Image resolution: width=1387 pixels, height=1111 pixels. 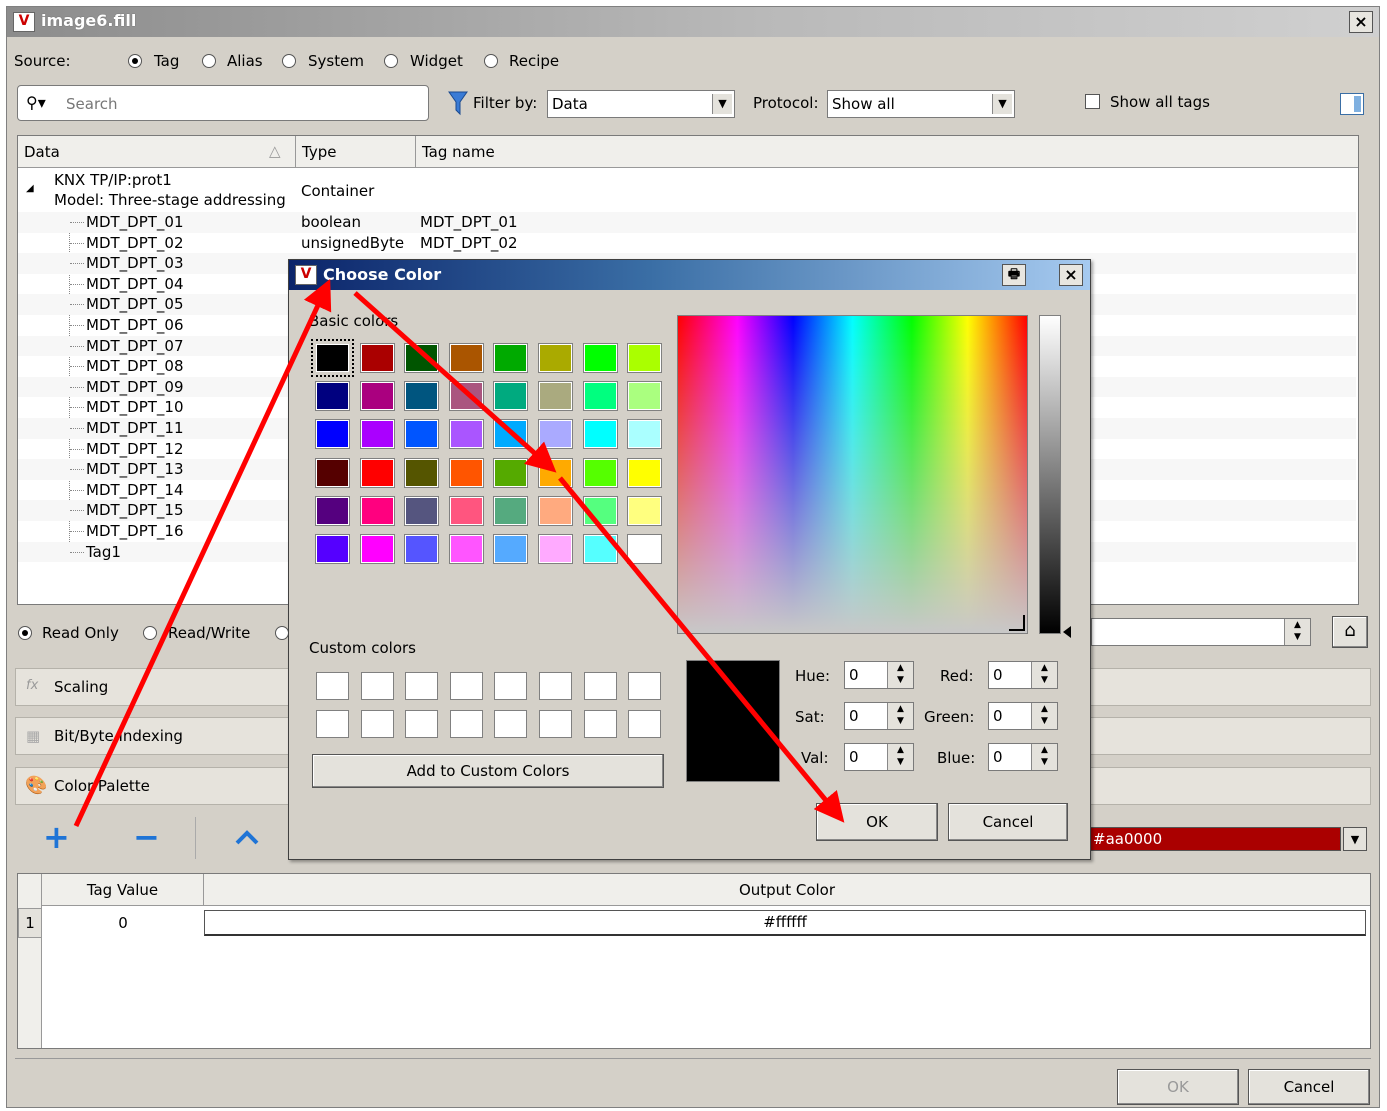 What do you see at coordinates (1350, 632) in the screenshot?
I see `tag-icon-button: ⌂` at bounding box center [1350, 632].